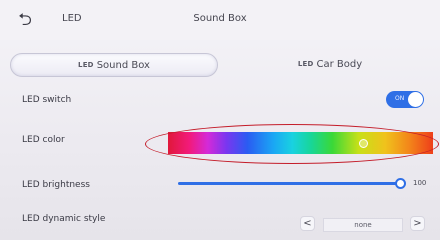  What do you see at coordinates (400, 98) in the screenshot?
I see `toggle-state-text: ON` at bounding box center [400, 98].